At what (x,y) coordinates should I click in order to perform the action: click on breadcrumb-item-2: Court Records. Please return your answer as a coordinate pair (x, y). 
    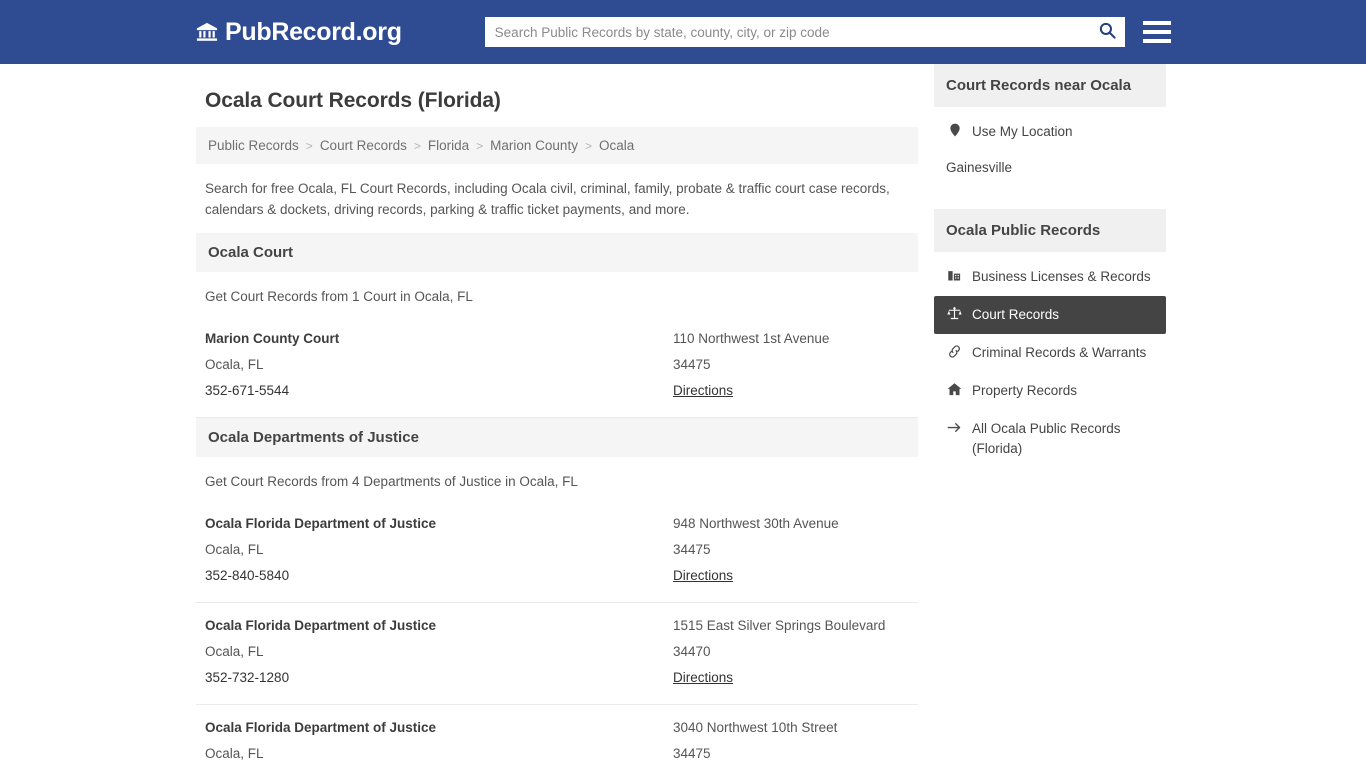
    Looking at the image, I should click on (363, 145).